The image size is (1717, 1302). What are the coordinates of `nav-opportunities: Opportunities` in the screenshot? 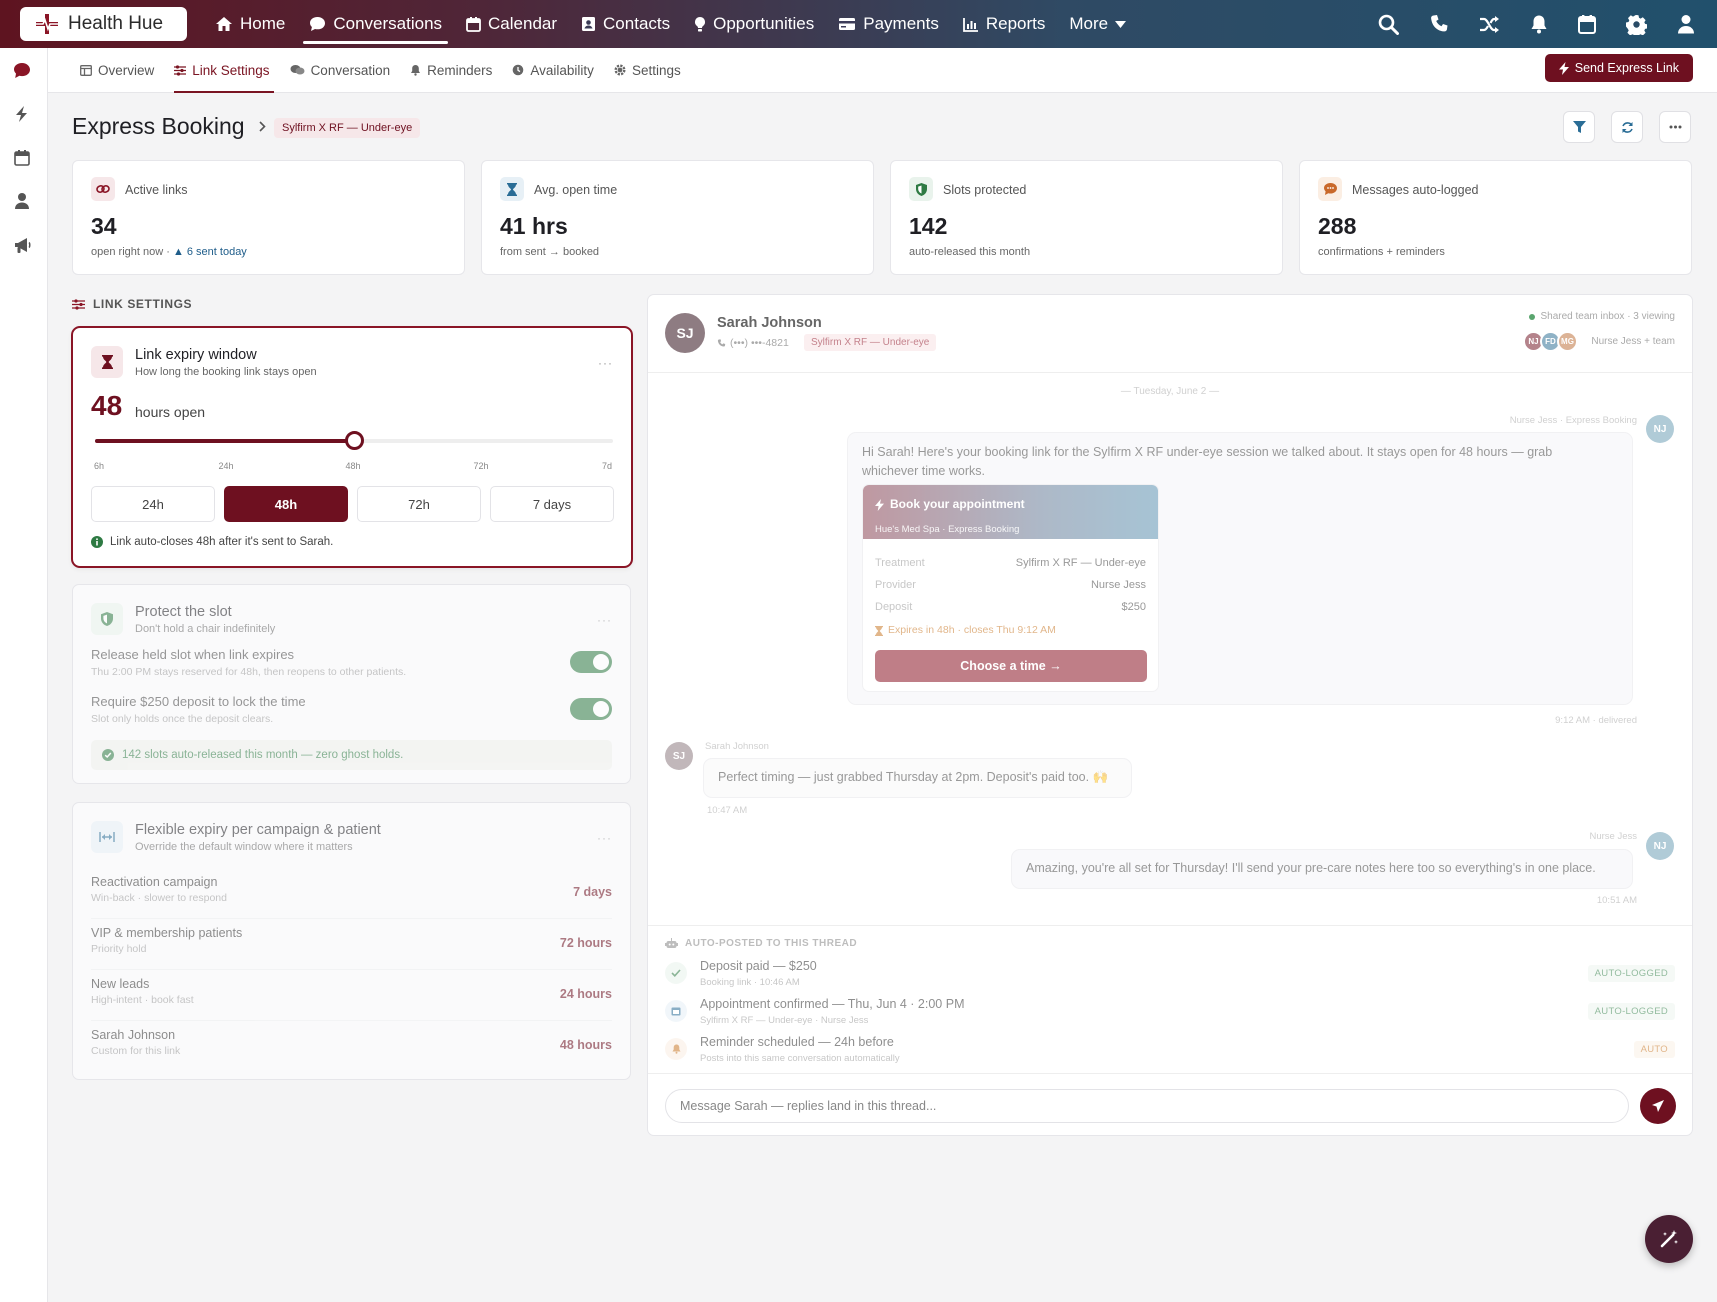 It's located at (754, 24).